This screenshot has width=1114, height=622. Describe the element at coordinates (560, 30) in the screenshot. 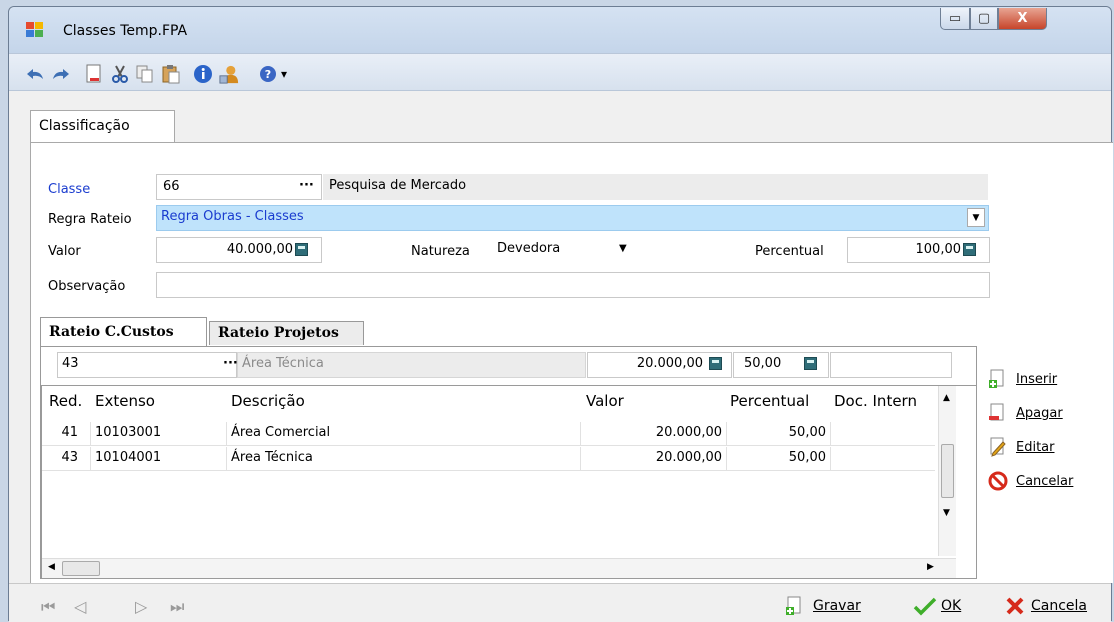

I see `title-bar: Classes Temp.FPA ▭ ▢ X` at that location.